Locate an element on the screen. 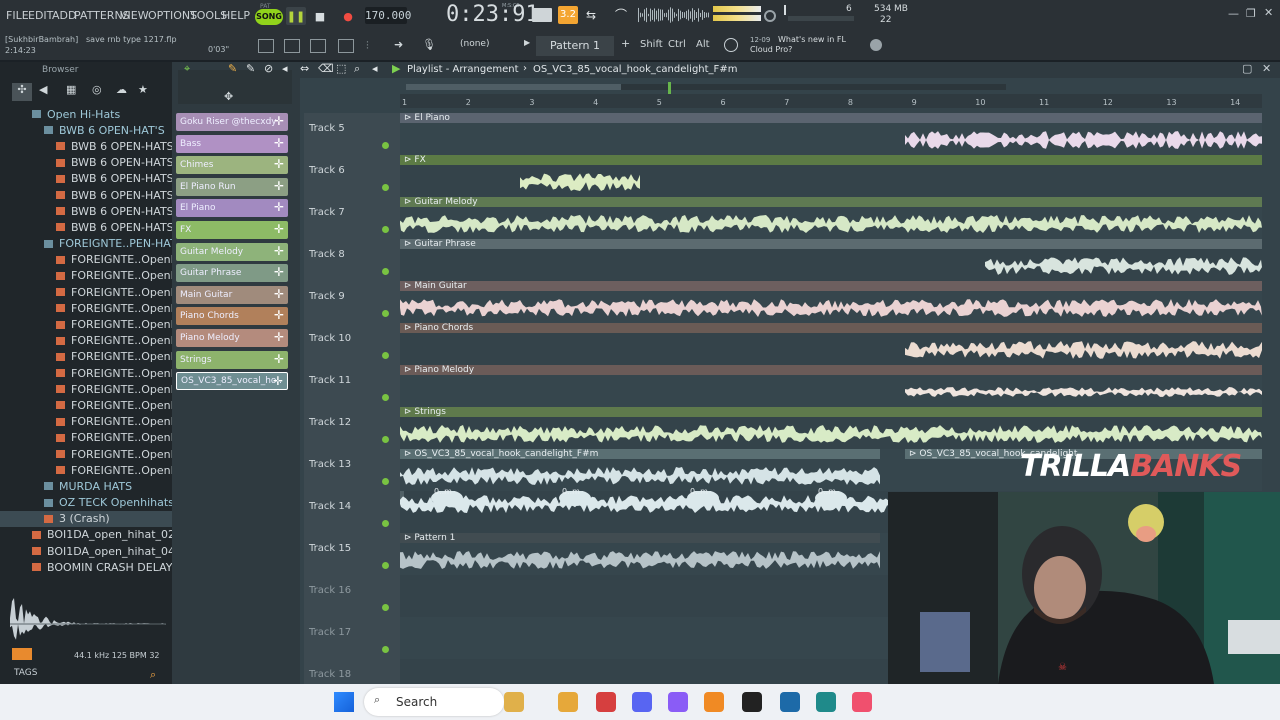 This screenshot has height=720, width=1280. track-lane: ⊳ Guitar Melody is located at coordinates (831, 218).